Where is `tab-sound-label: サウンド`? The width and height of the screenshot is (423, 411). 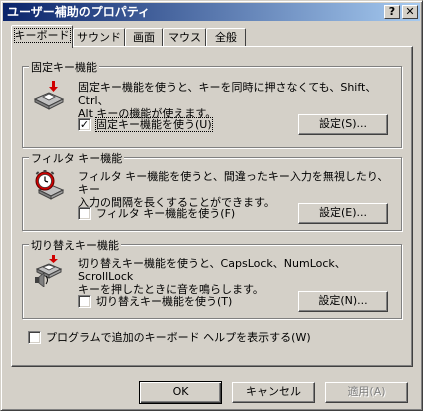 tab-sound-label: サウンド is located at coordinates (99, 37).